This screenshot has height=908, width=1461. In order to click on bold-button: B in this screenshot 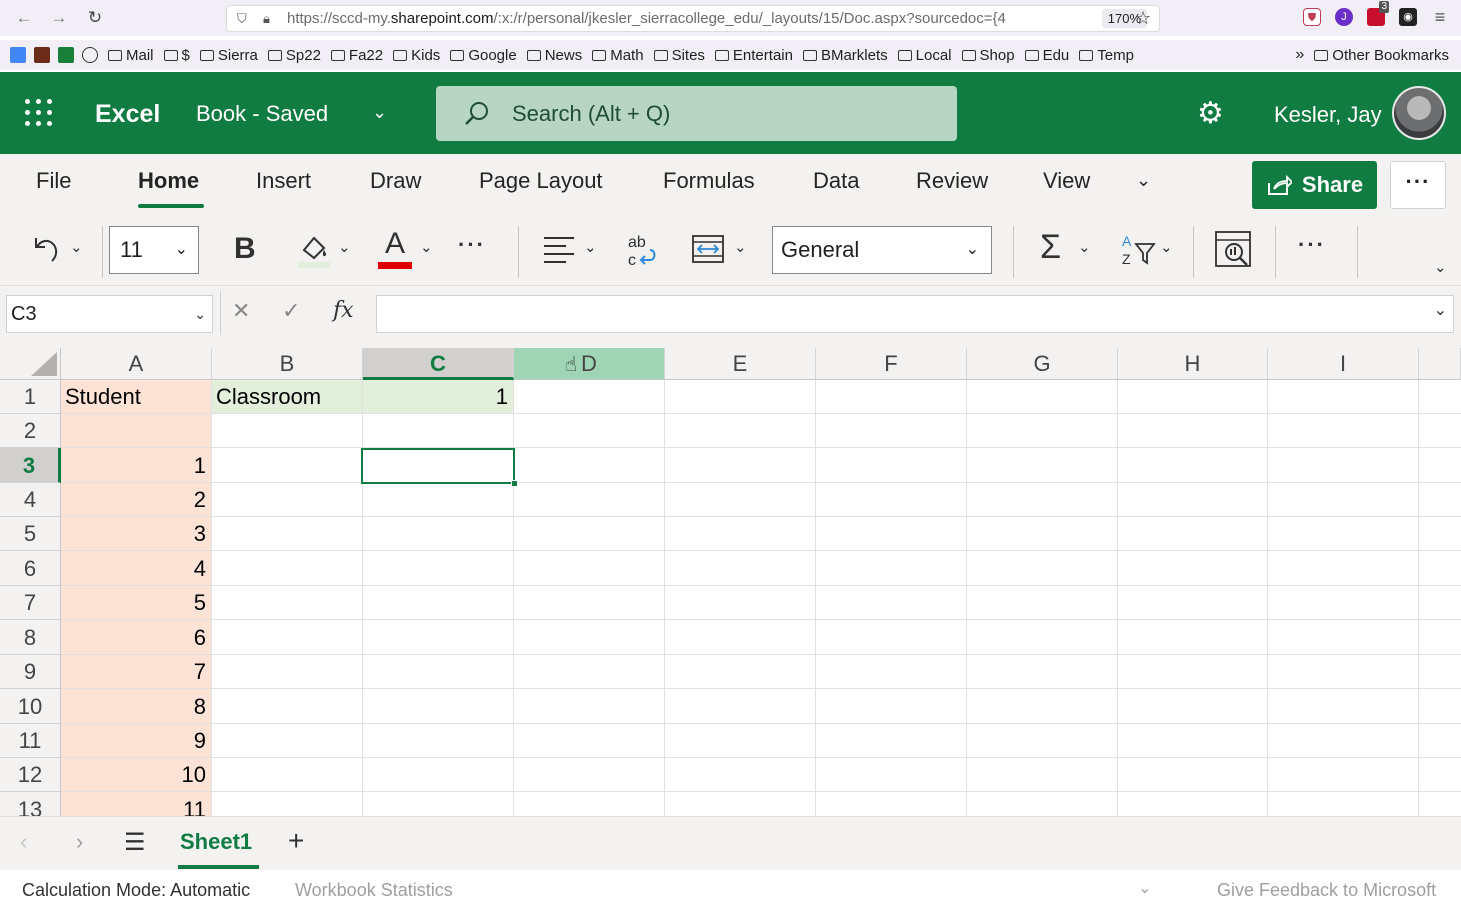, I will do `click(245, 249)`.